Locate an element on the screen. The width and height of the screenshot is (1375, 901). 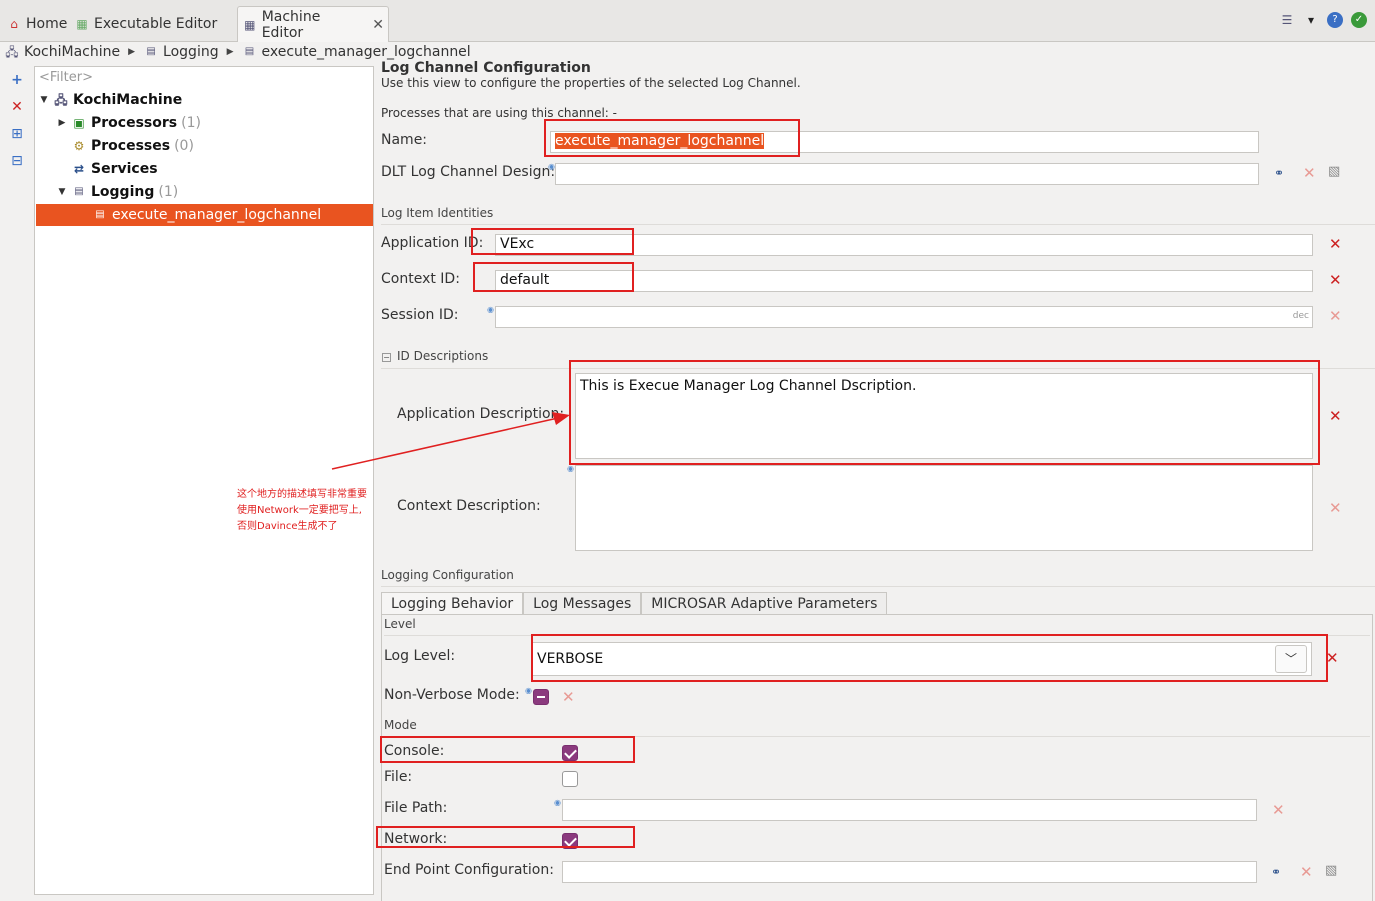
tree-node-processes: ⚙ Processes (0) is located at coordinates (125, 146).